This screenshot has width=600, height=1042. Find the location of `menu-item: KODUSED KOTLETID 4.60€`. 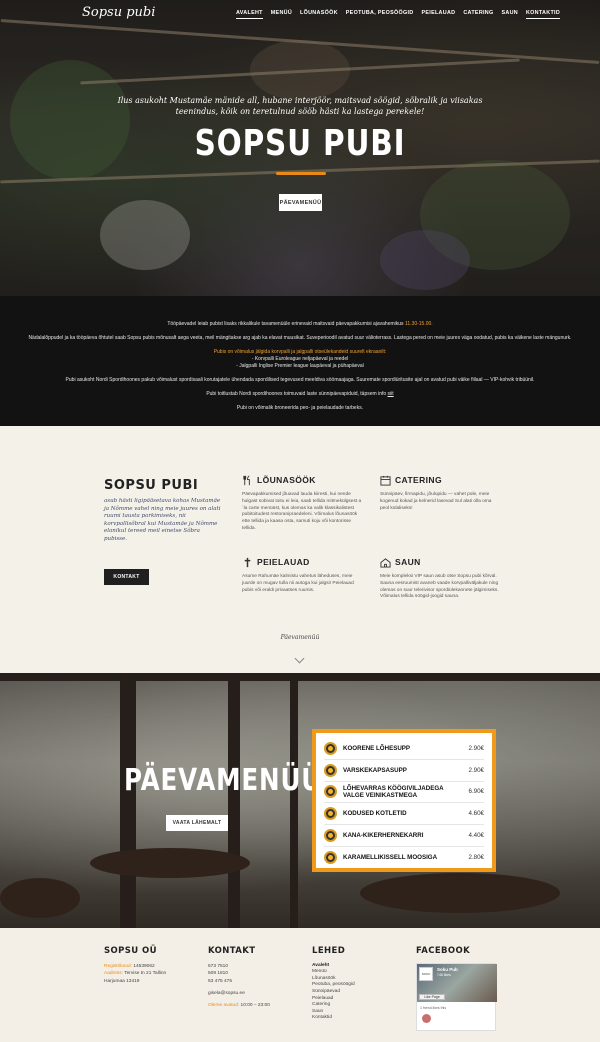

menu-item: KODUSED KOTLETID 4.60€ is located at coordinates (404, 814).